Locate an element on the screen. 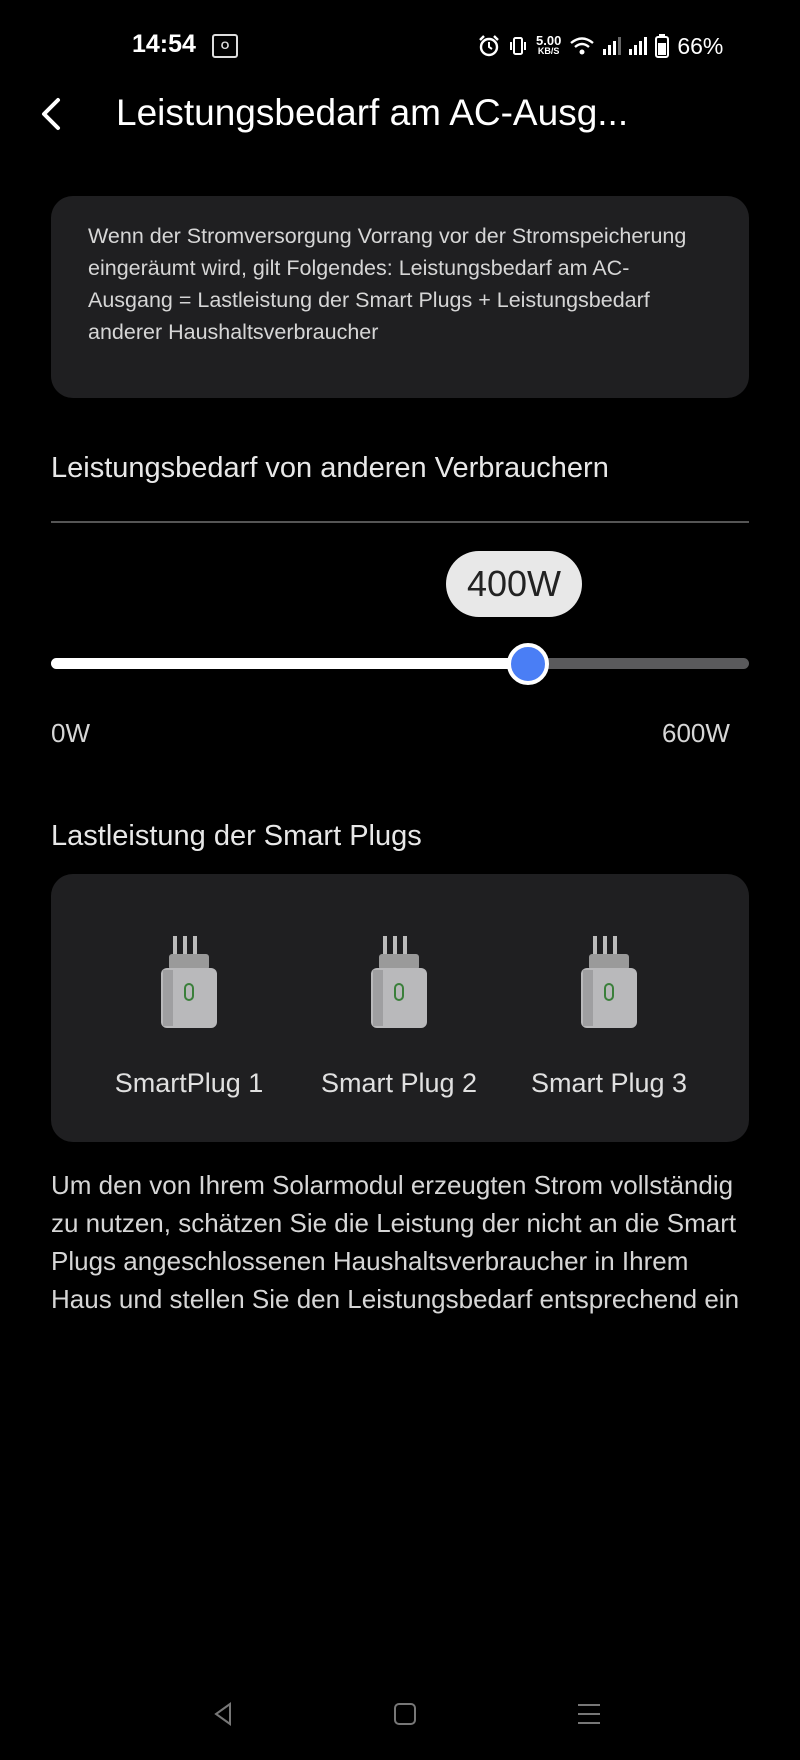  back-arrow-icon is located at coordinates (54, 114).